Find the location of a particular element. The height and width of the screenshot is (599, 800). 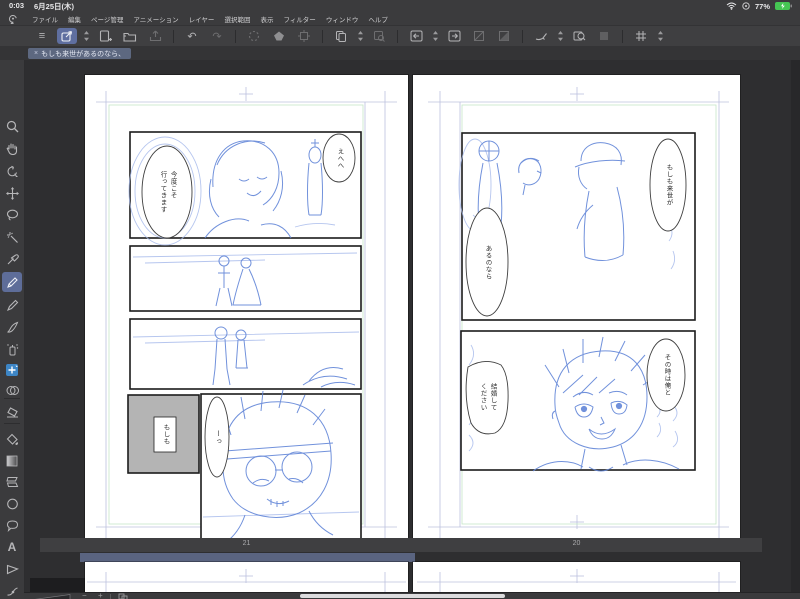

menu-filter: フィルター is located at coordinates (299, 19).